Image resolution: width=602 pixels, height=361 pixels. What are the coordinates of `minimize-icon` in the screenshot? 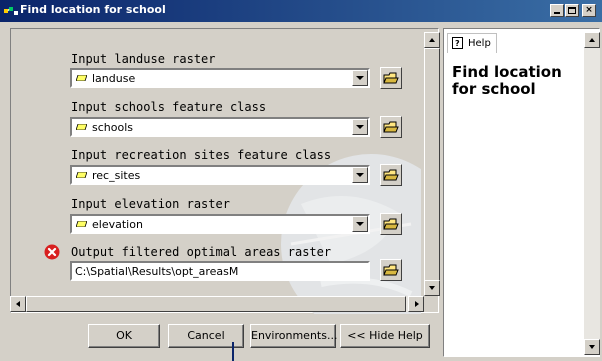 It's located at (557, 13).